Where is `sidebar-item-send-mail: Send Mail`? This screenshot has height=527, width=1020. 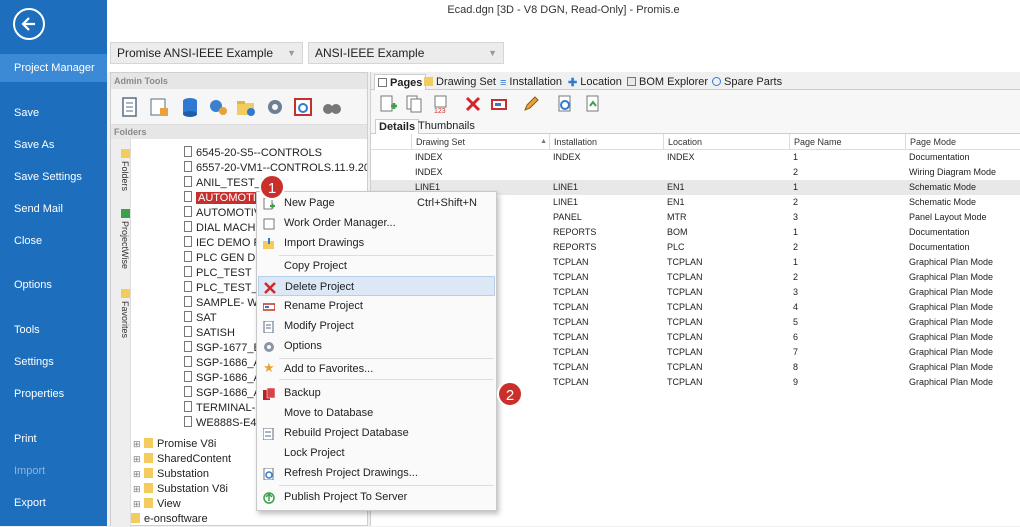 sidebar-item-send-mail: Send Mail is located at coordinates (53, 209).